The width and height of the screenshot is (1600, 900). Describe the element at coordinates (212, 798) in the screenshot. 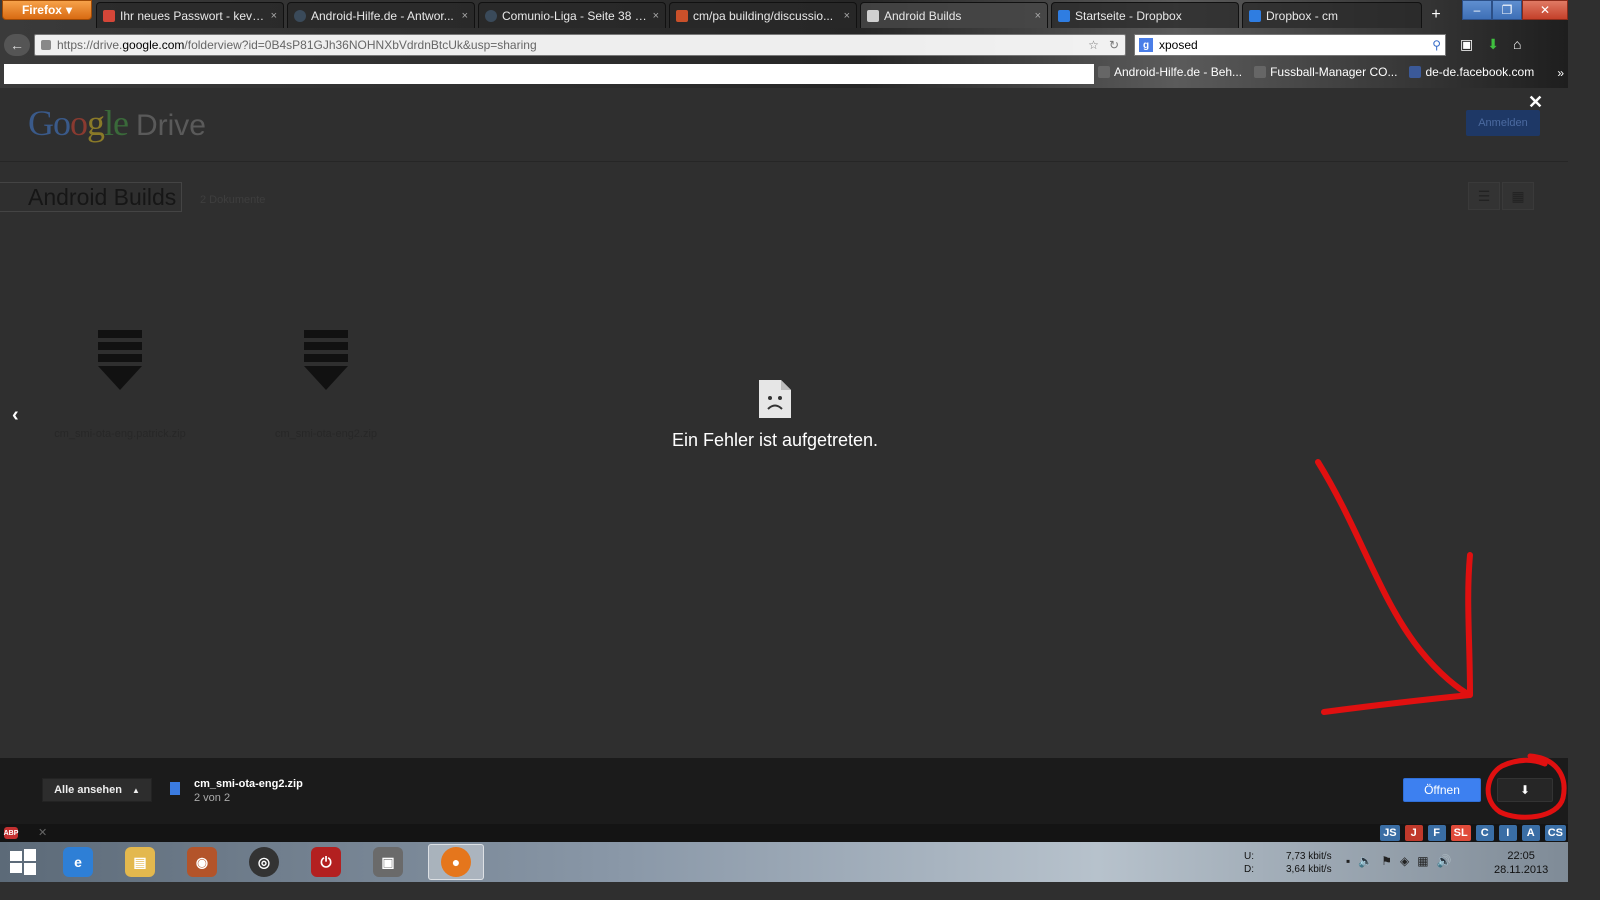

I see `file-position: 2 von 2` at that location.